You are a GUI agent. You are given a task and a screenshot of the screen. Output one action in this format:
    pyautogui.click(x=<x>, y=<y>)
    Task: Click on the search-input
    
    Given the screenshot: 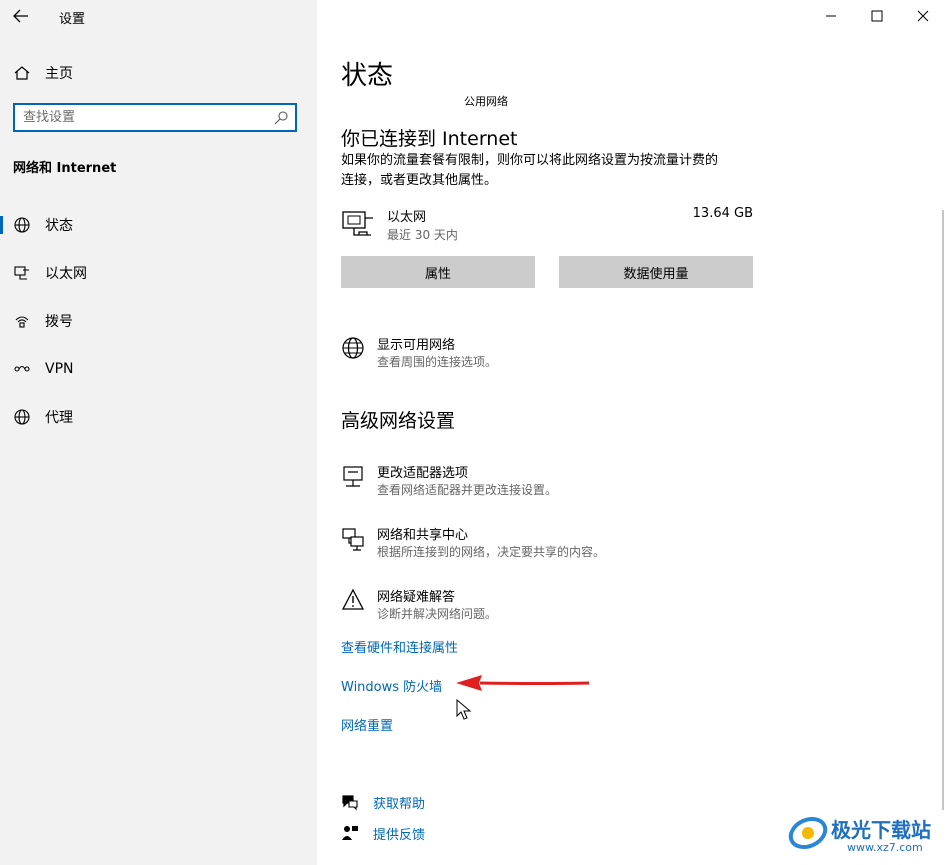 What is the action you would take?
    pyautogui.click(x=148, y=117)
    